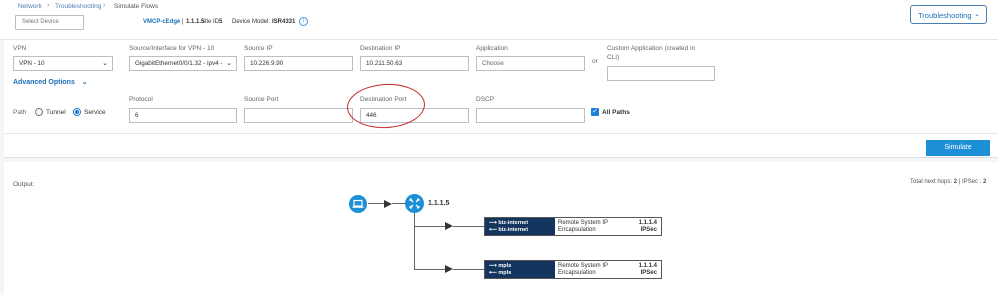 Image resolution: width=998 pixels, height=295 pixels. What do you see at coordinates (251, 22) in the screenshot?
I see `device-model-label: Device Model:` at bounding box center [251, 22].